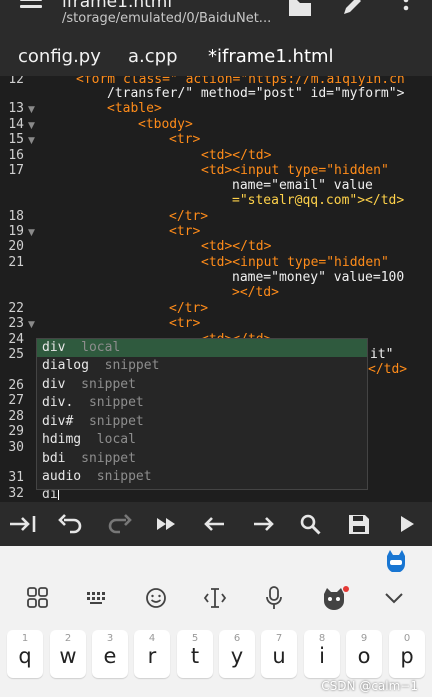  I want to click on grid-icon, so click(38, 598).